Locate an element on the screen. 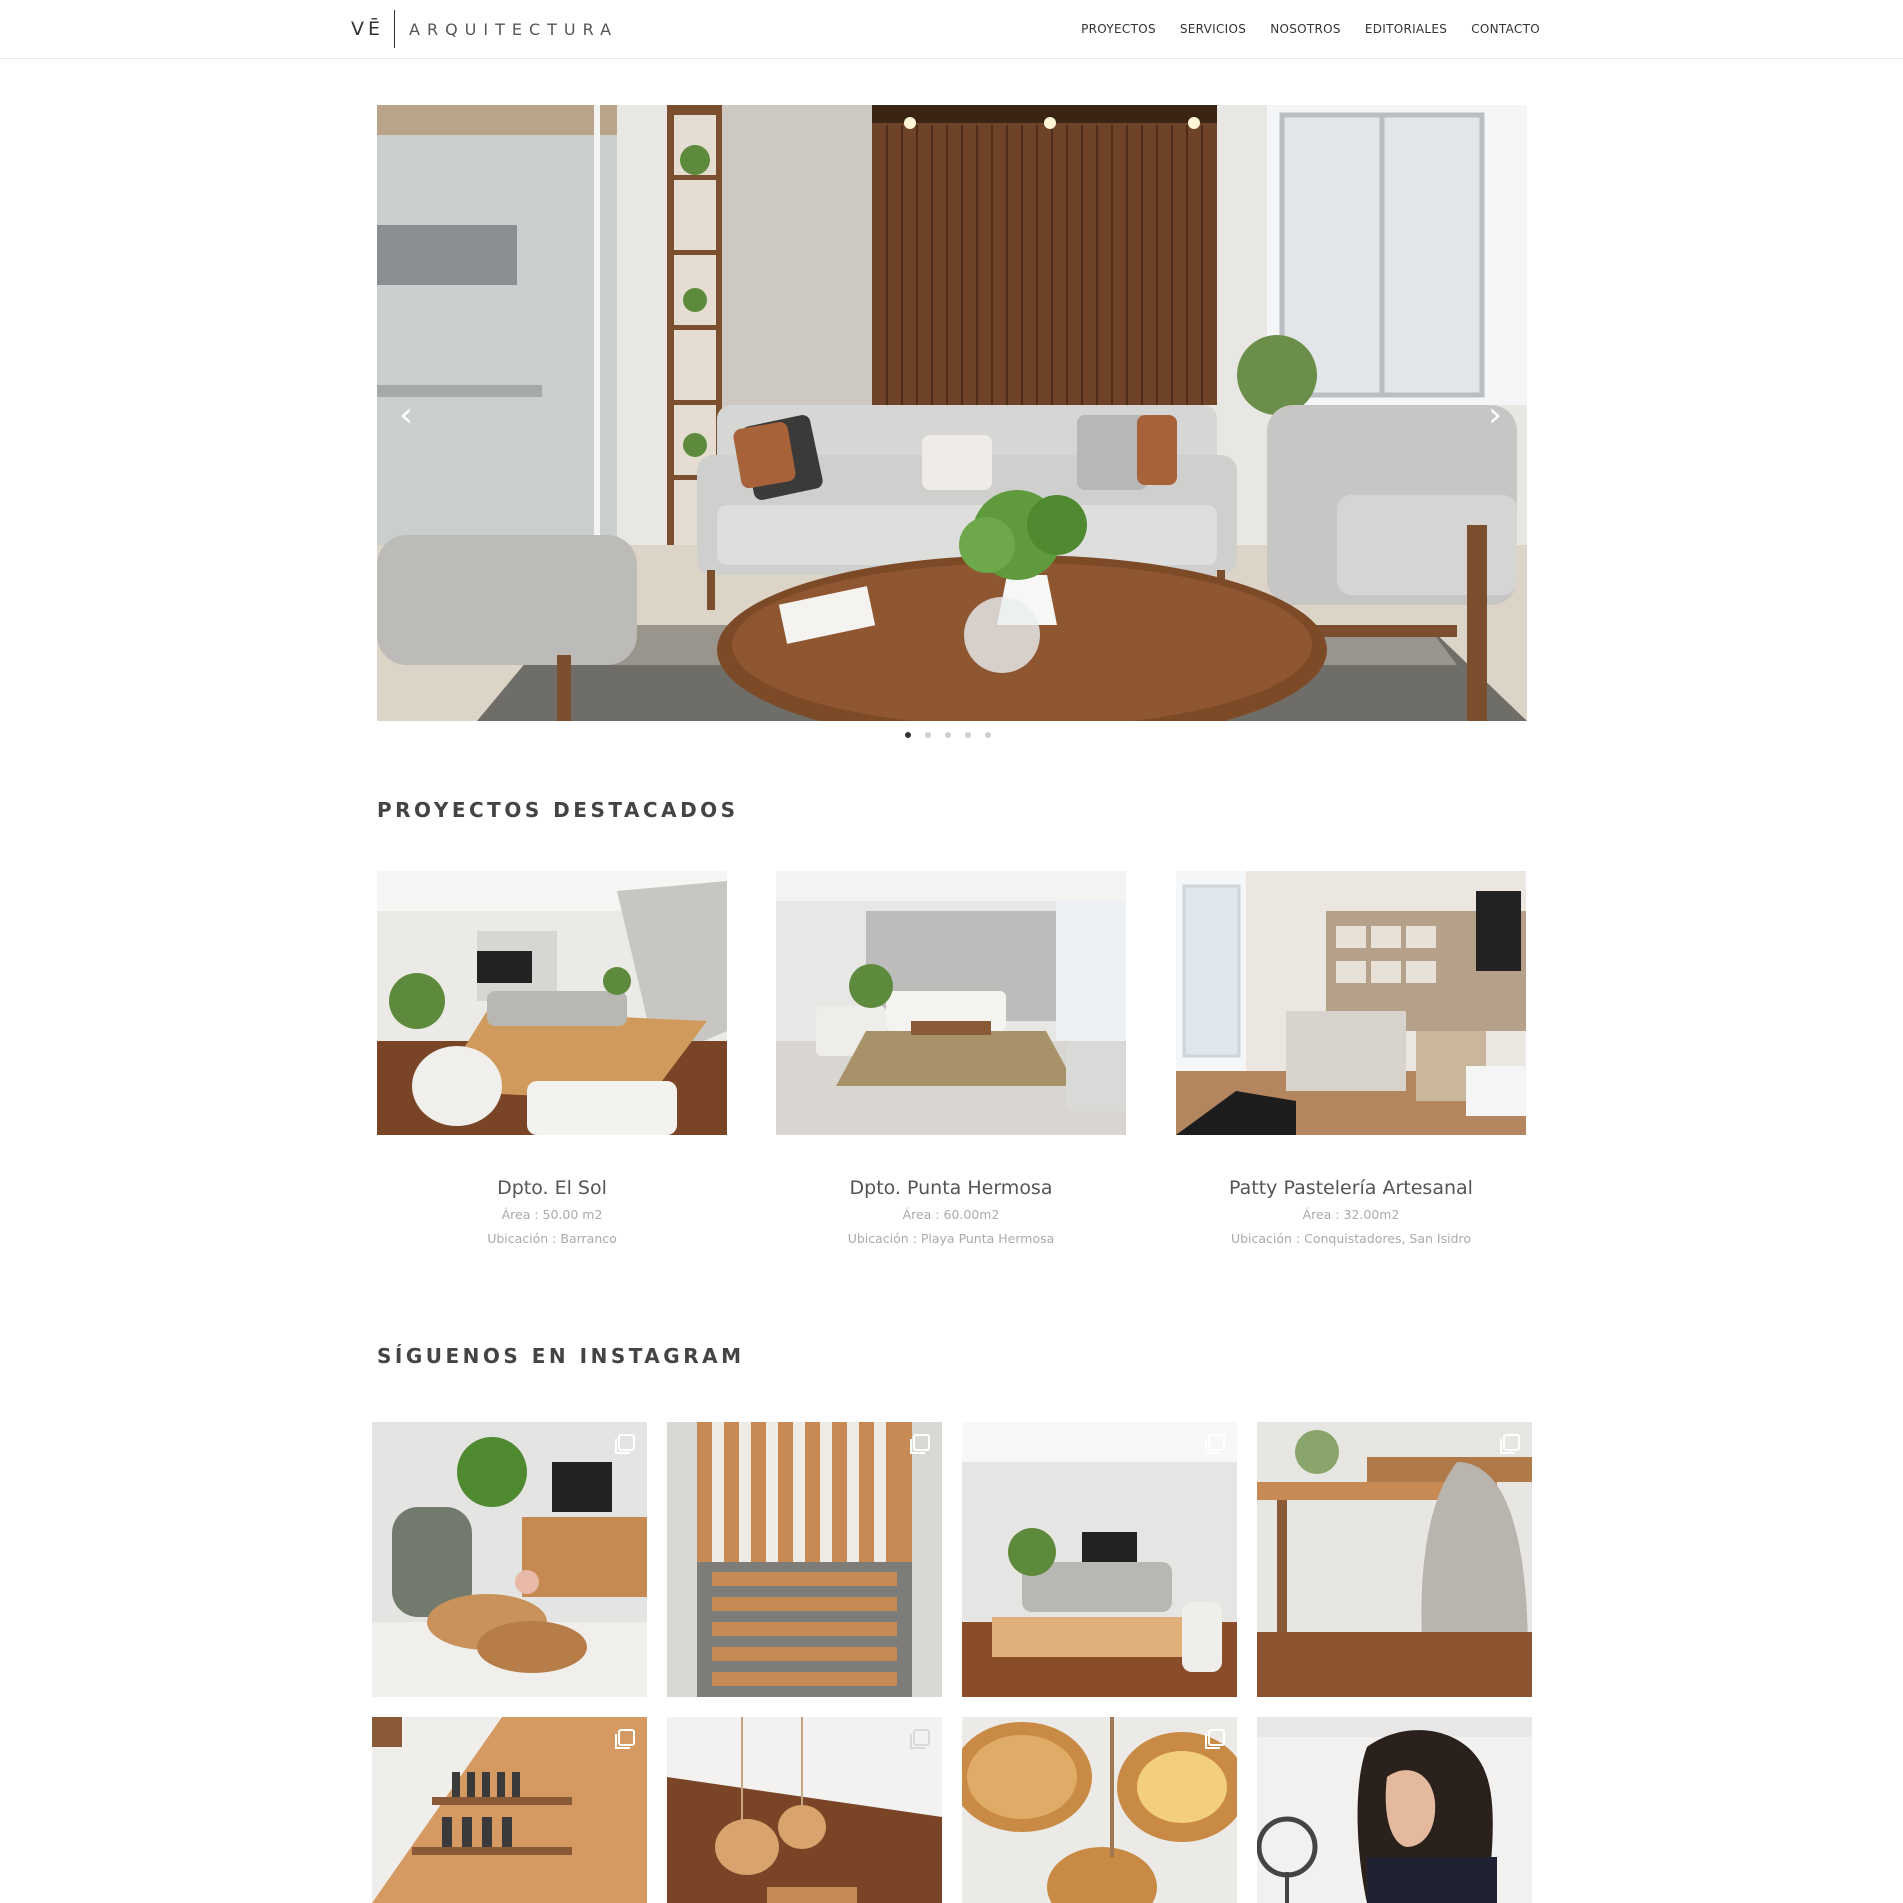 The height and width of the screenshot is (1903, 1903). project-area: Área : 50.00 m2 is located at coordinates (552, 1214).